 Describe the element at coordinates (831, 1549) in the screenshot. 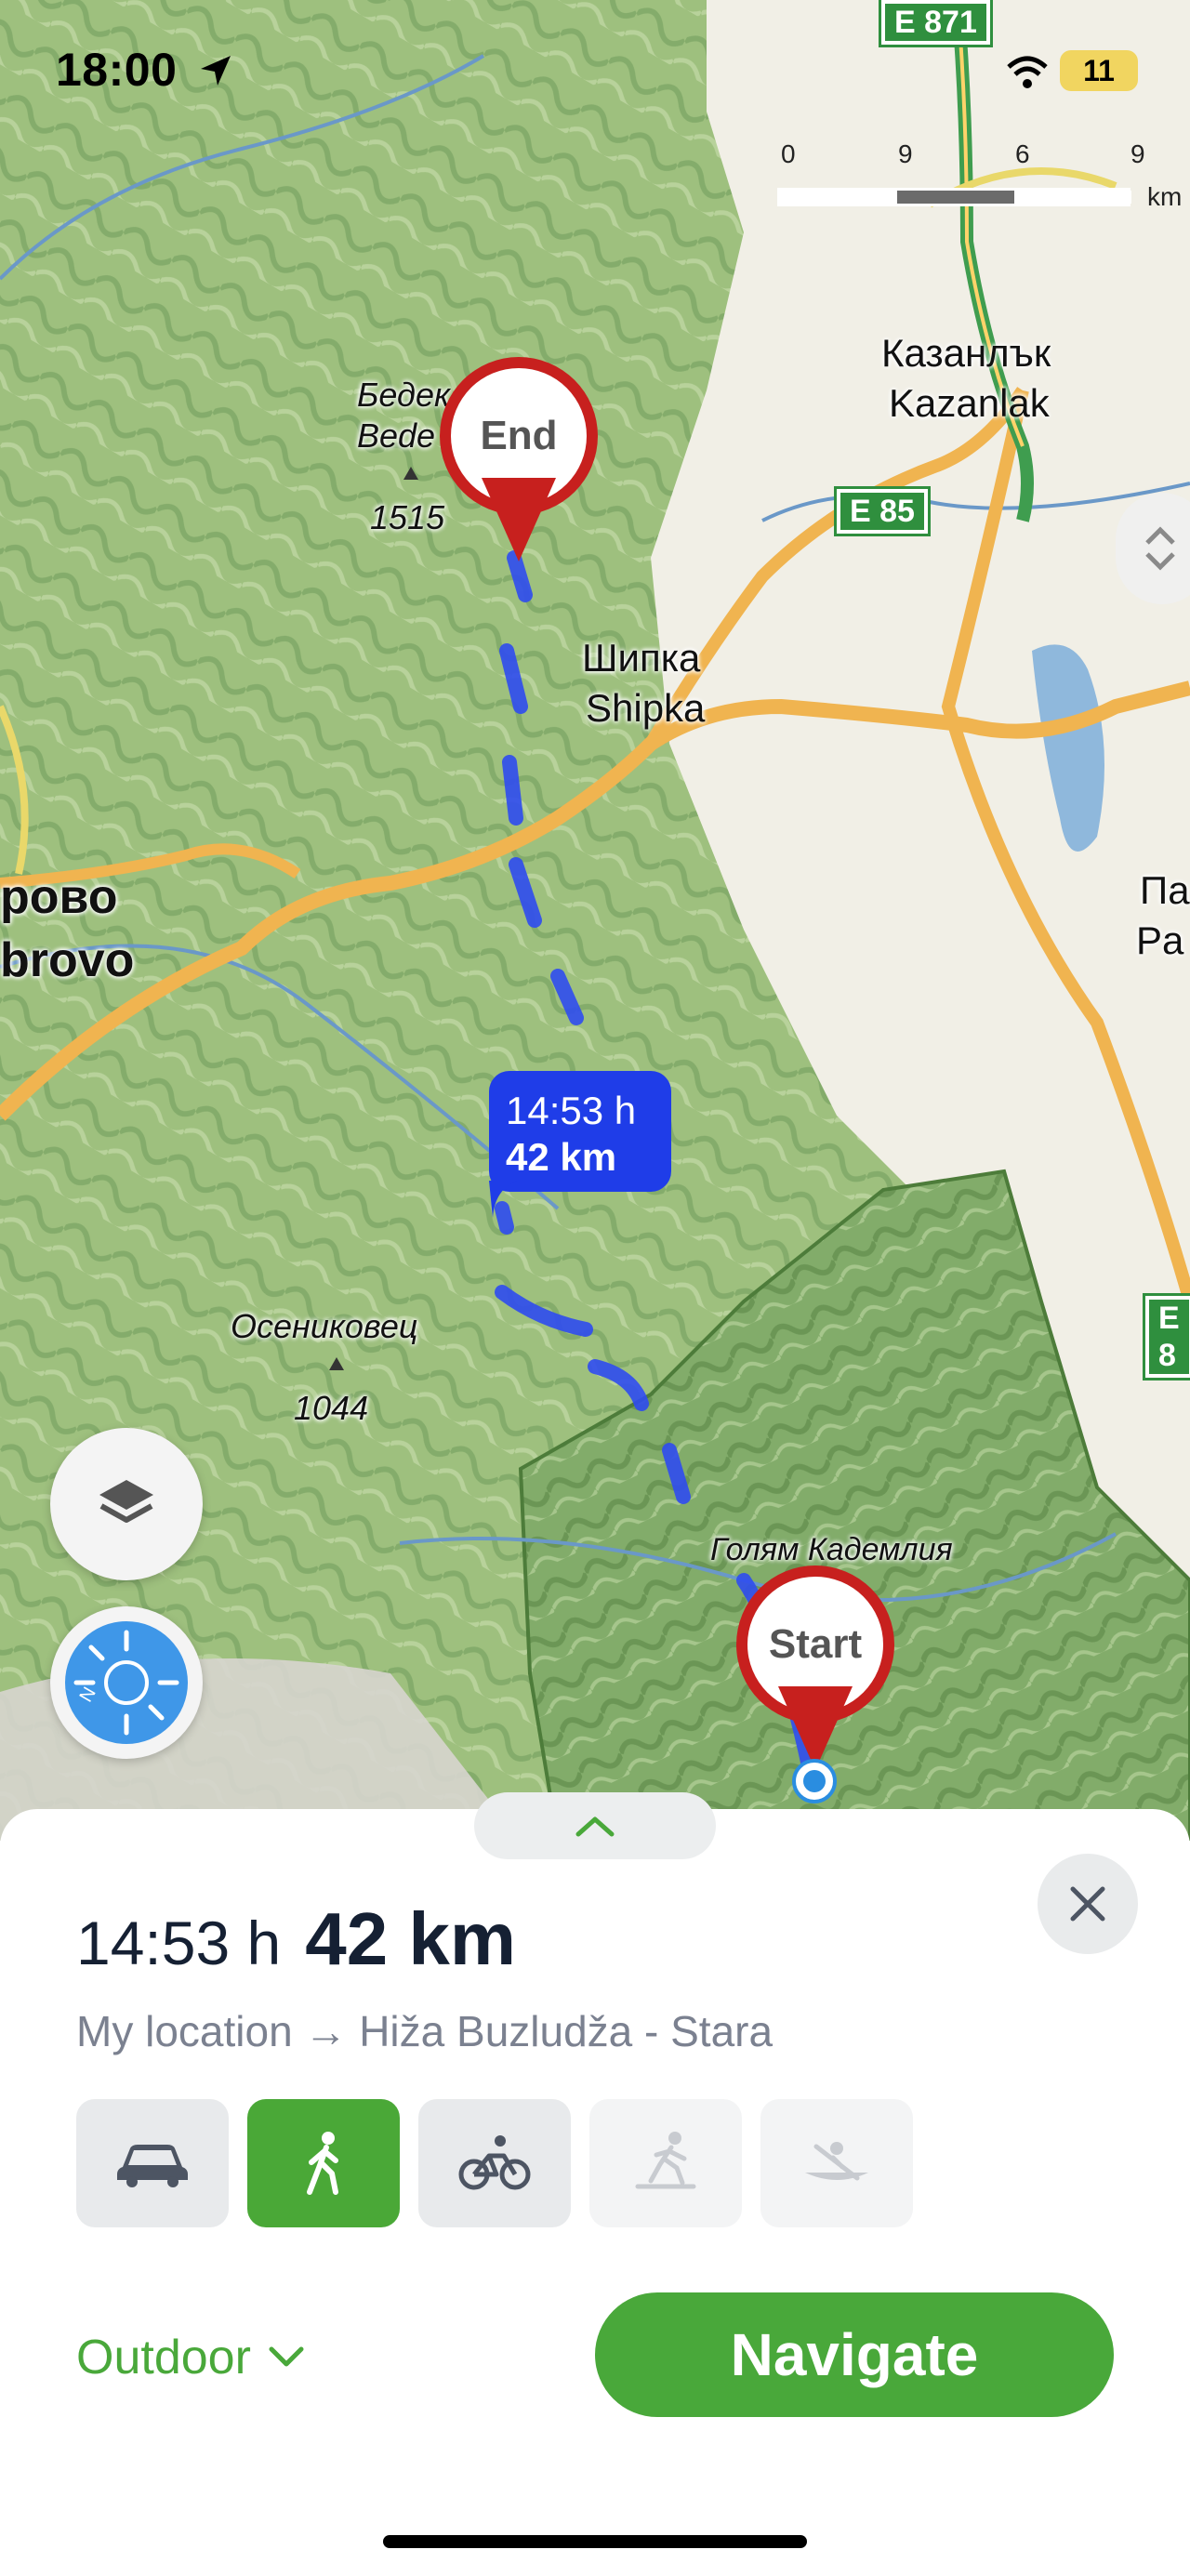

I see `label-golyam-kademliya: Голям Кадемлия` at that location.